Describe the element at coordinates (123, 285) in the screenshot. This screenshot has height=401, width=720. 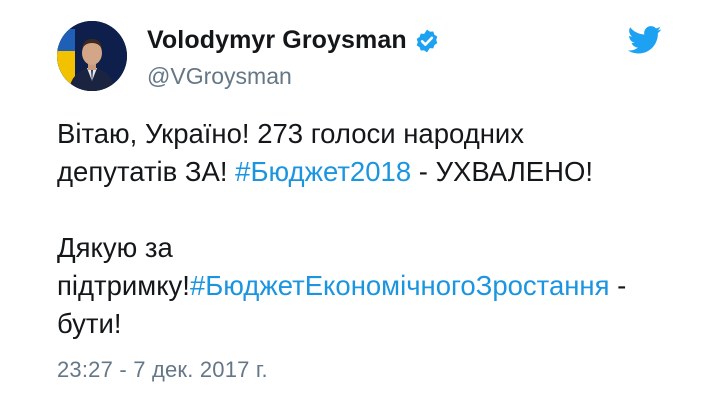
I see `tweet-text-segment: підтримку!` at that location.